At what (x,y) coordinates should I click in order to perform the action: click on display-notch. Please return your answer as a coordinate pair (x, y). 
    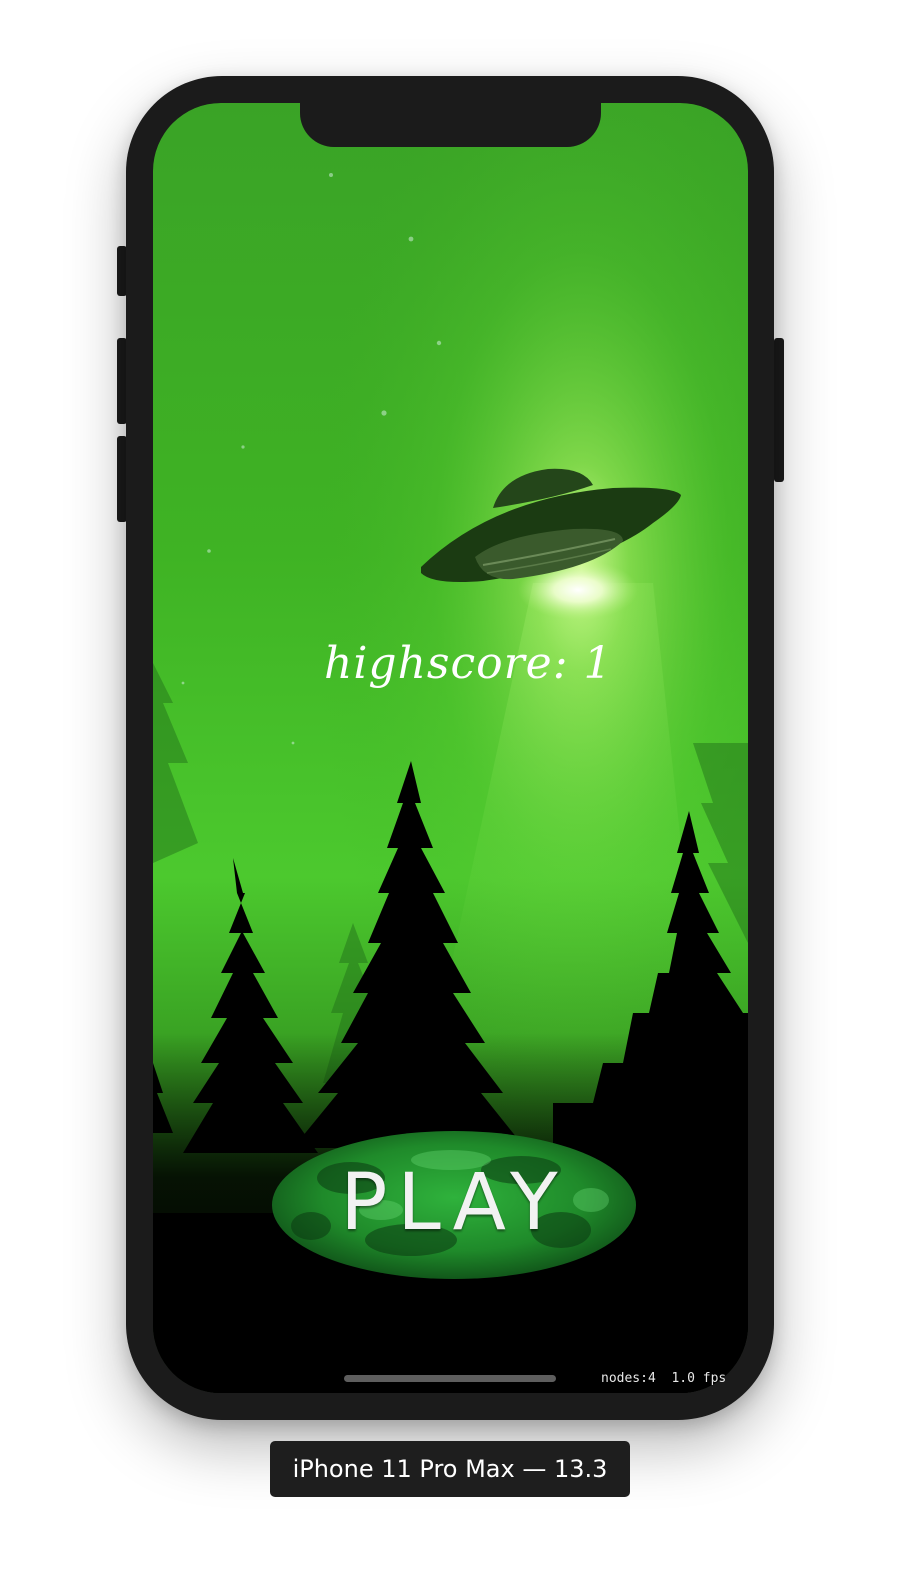
    Looking at the image, I should click on (450, 125).